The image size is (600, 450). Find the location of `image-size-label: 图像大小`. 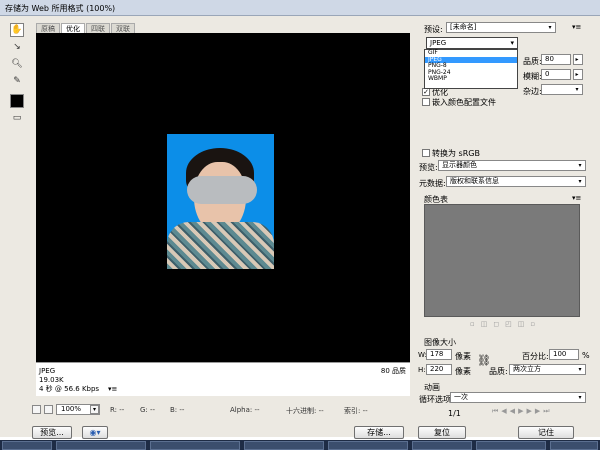

image-size-label: 图像大小 is located at coordinates (440, 342).